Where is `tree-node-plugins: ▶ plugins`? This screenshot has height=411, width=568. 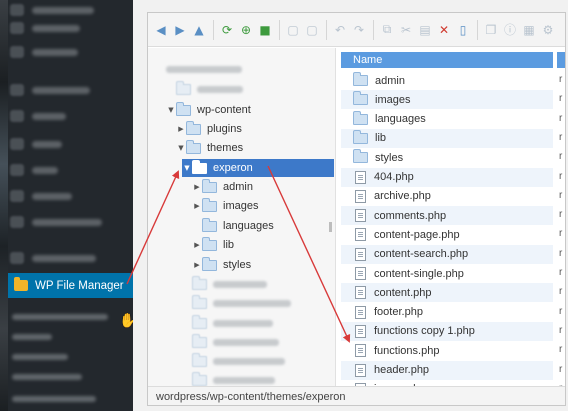 tree-node-plugins: ▶ plugins is located at coordinates (209, 129).